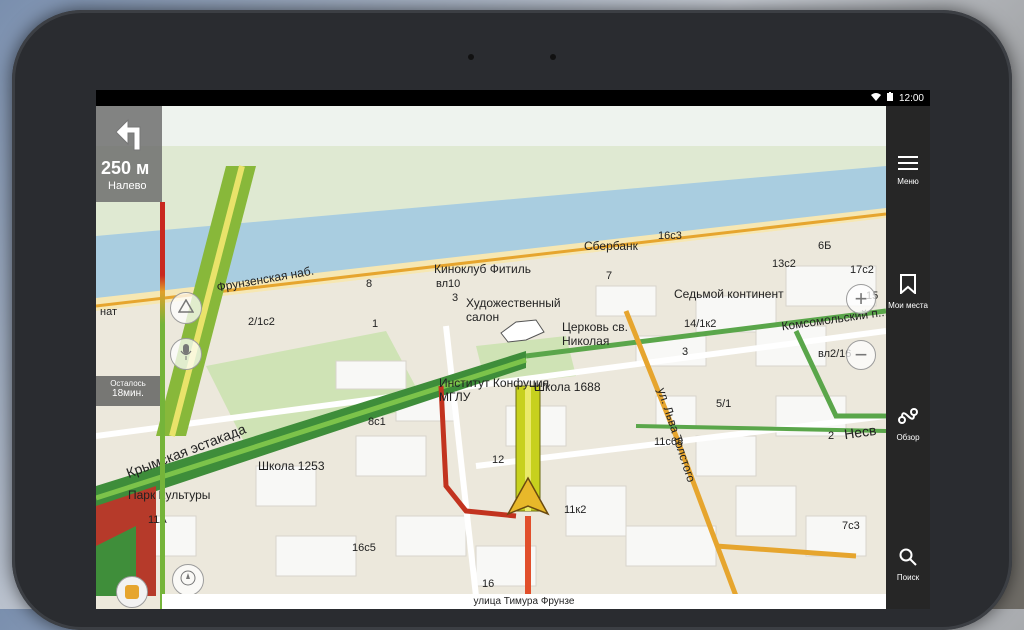 The width and height of the screenshot is (1024, 630). What do you see at coordinates (128, 383) in the screenshot?
I see `remaining-label: Осталось` at bounding box center [128, 383].